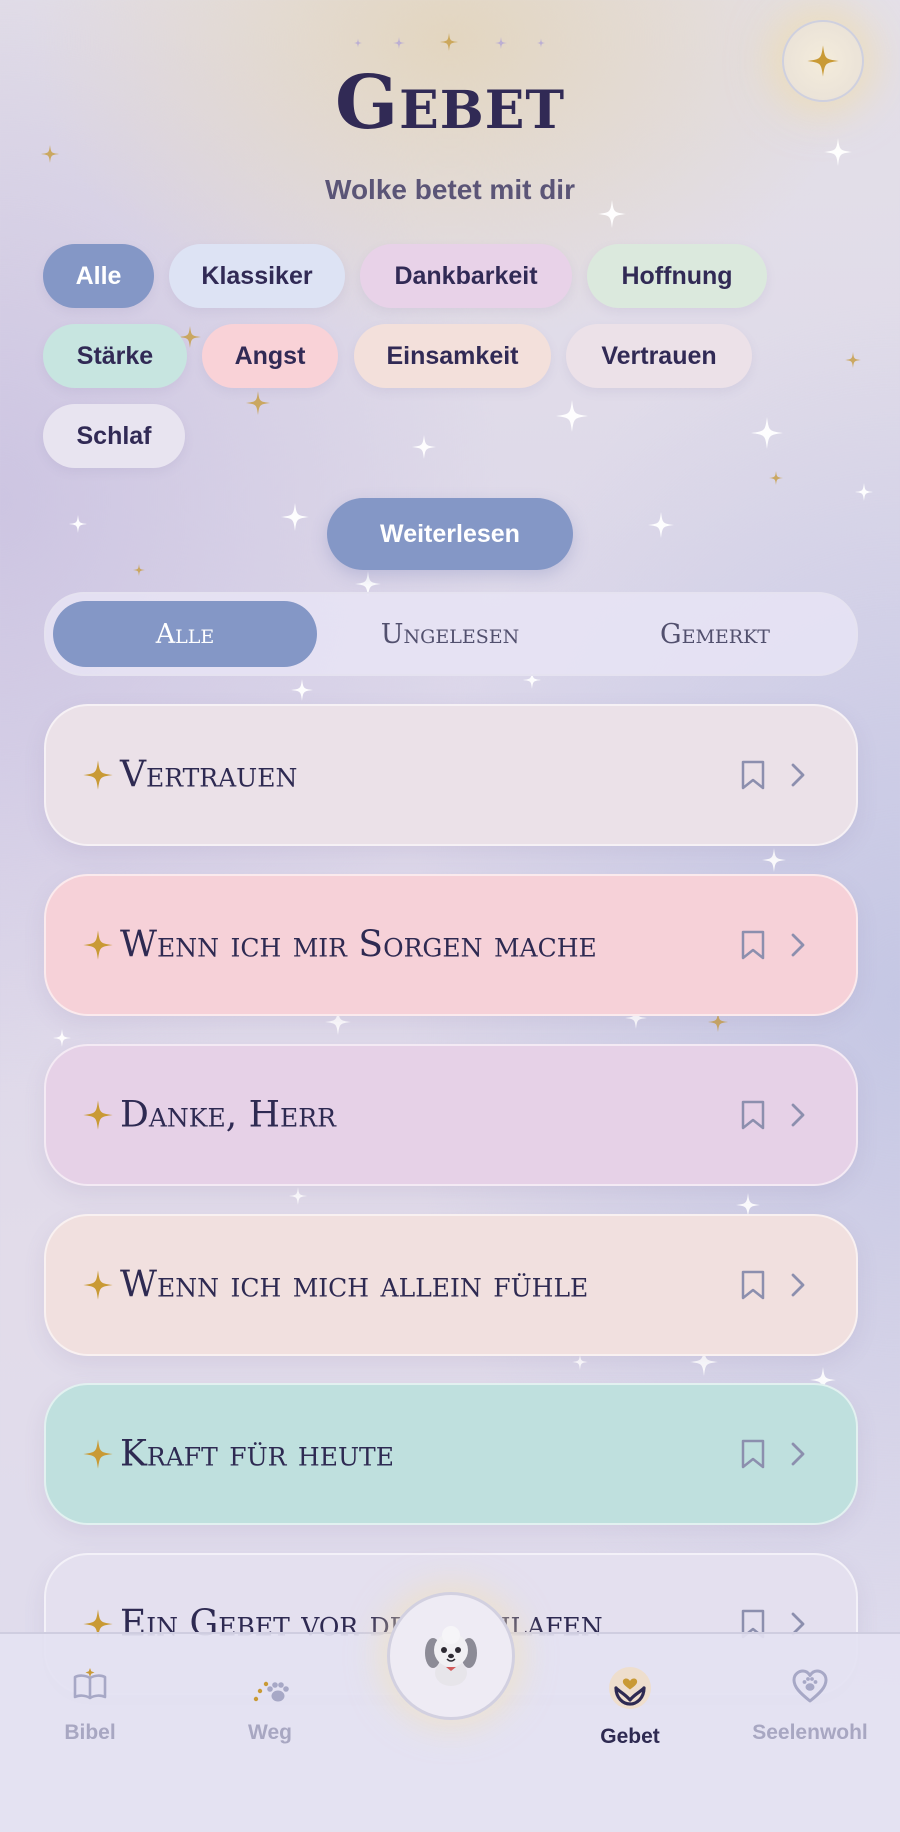 The image size is (900, 1832). What do you see at coordinates (270, 356) in the screenshot?
I see `filter-chip-angst: Angst` at bounding box center [270, 356].